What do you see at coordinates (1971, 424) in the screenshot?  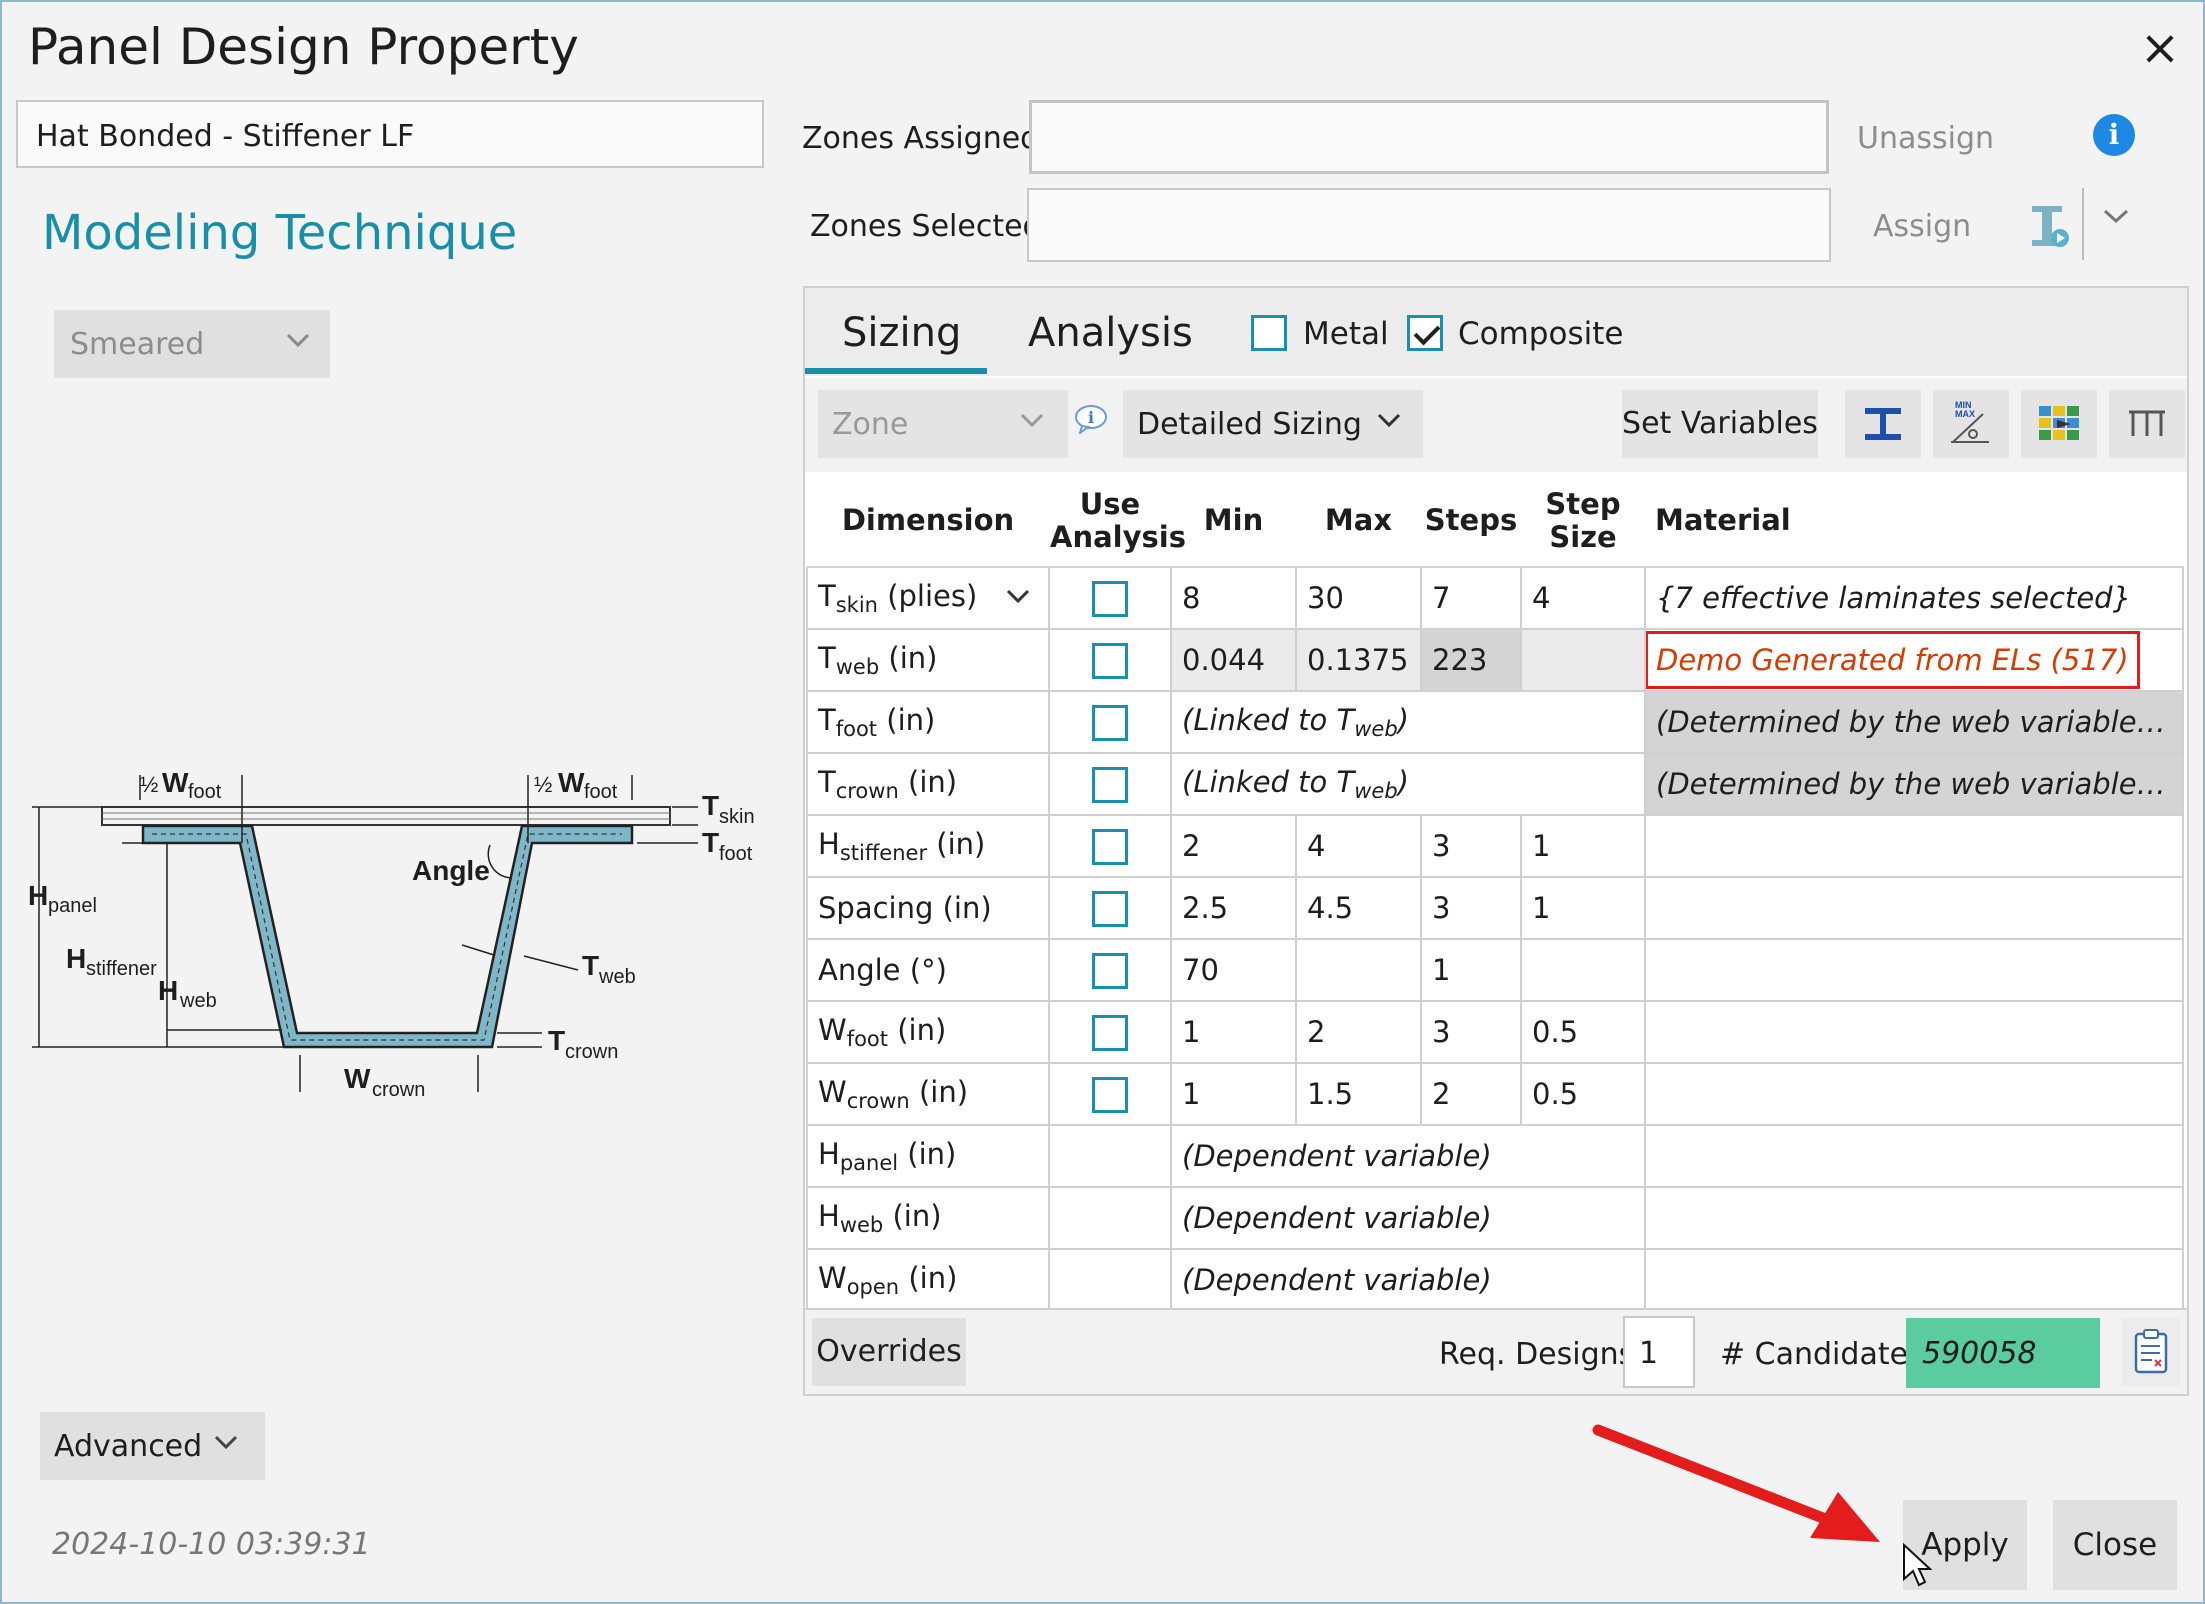 I see `min-max-icon: MIN MAX` at bounding box center [1971, 424].